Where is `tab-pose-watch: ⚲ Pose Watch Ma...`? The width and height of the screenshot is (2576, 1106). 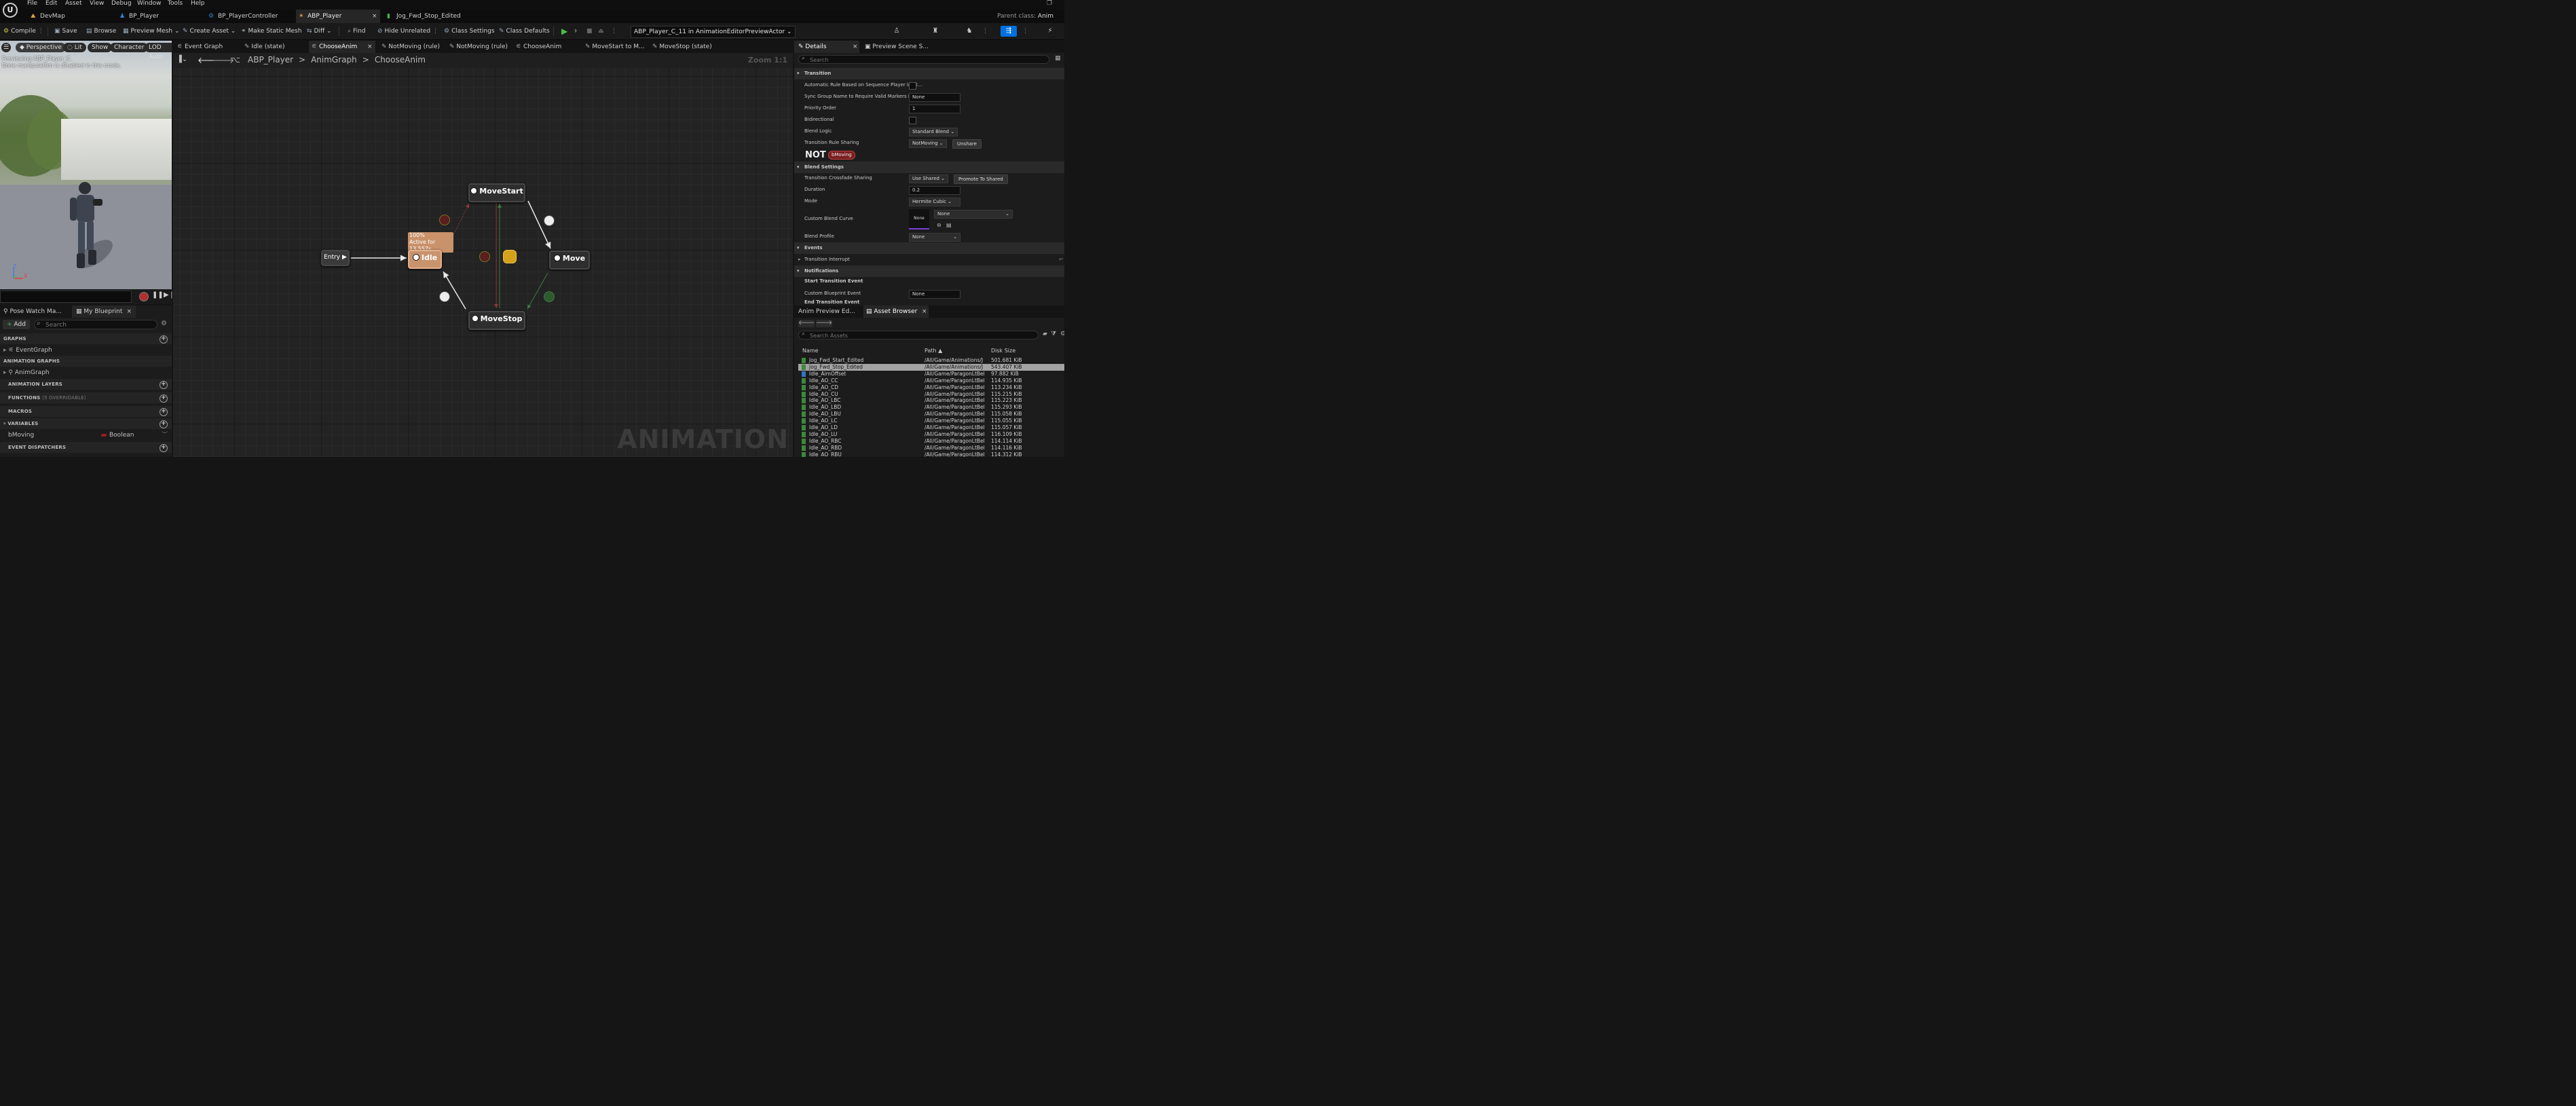
tab-pose-watch: ⚲ Pose Watch Ma... is located at coordinates (36, 312).